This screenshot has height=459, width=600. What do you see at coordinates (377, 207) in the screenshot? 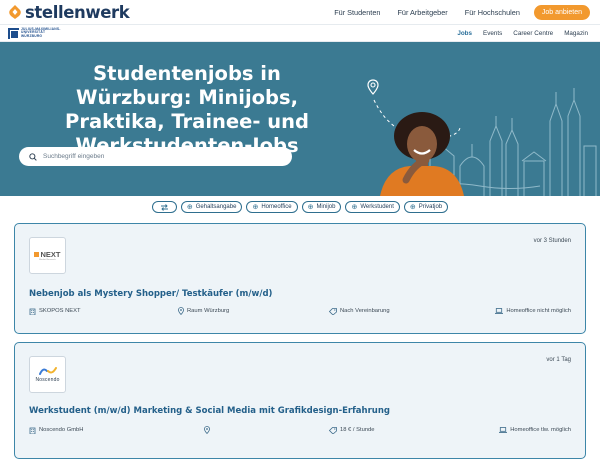
I see `filter-chip-label: Werkstudent` at bounding box center [377, 207].